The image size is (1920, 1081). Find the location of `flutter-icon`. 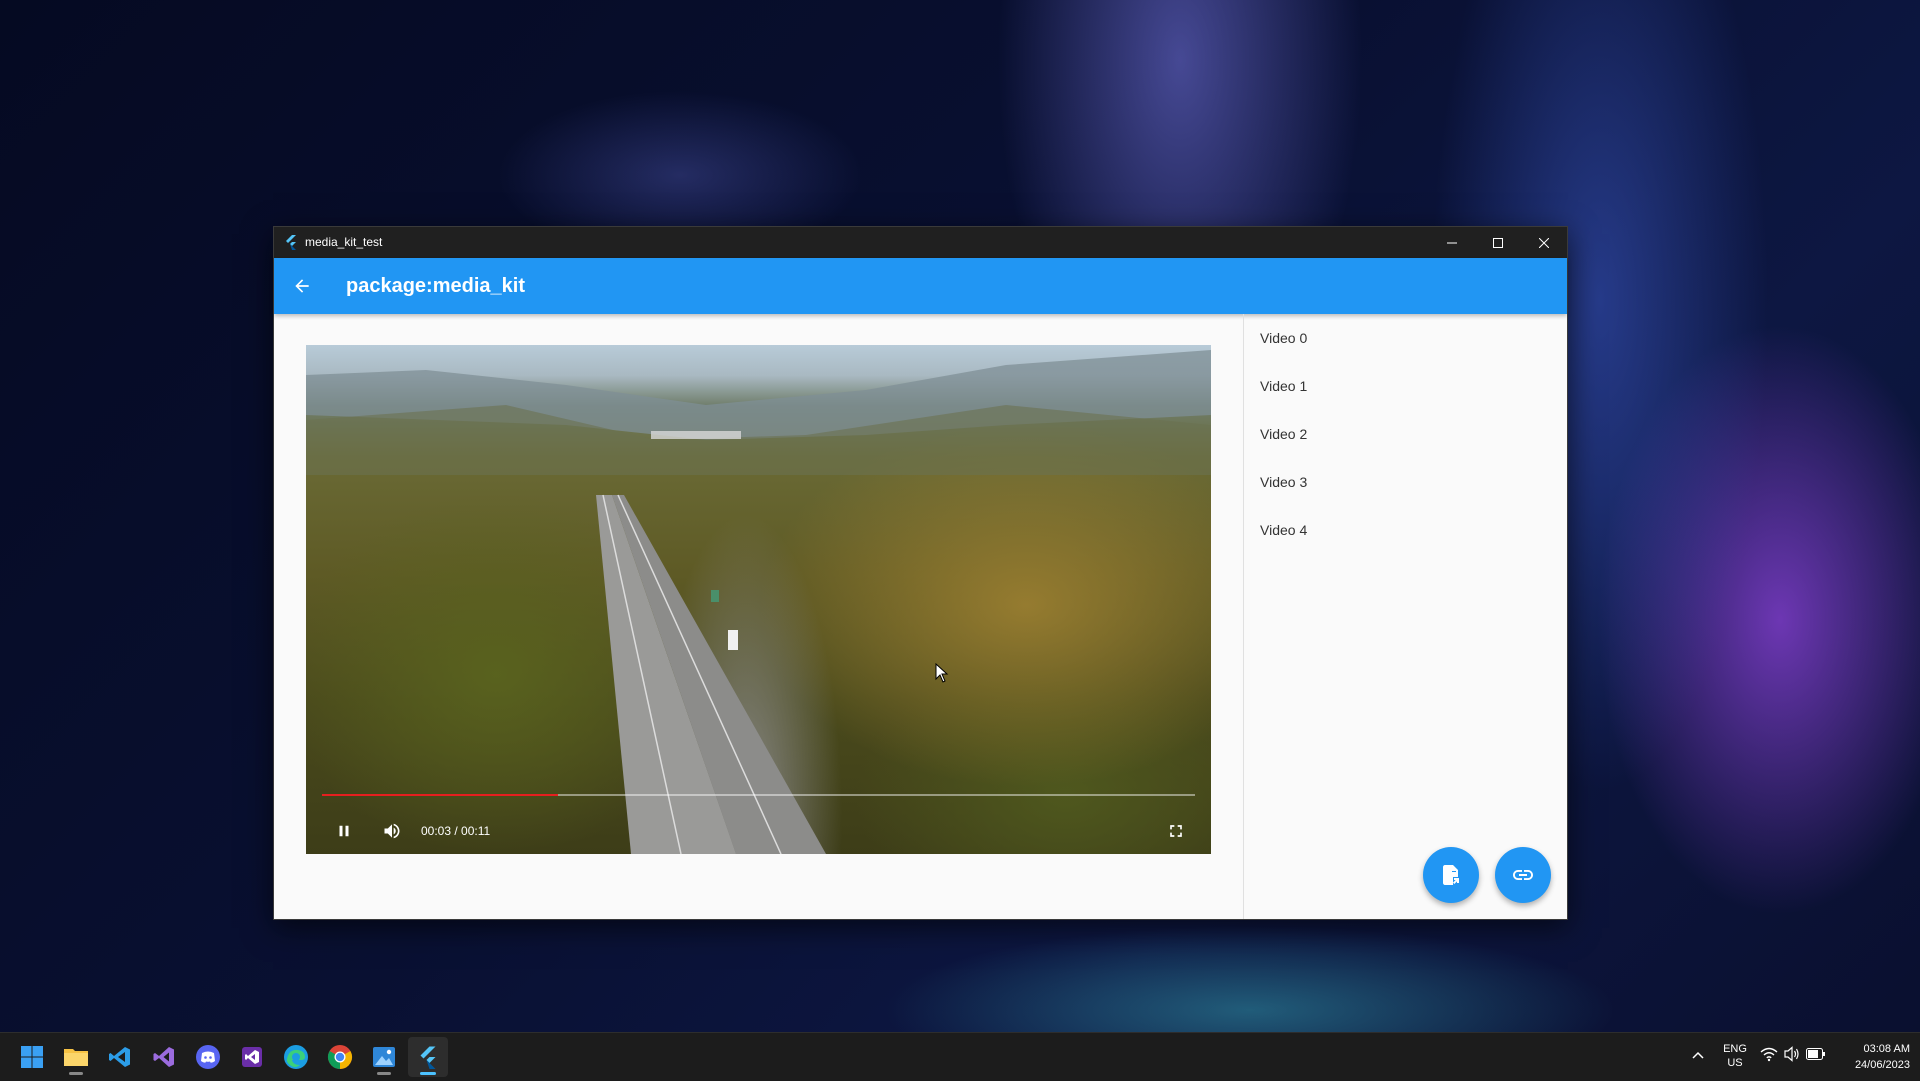

flutter-icon is located at coordinates (428, 1057).